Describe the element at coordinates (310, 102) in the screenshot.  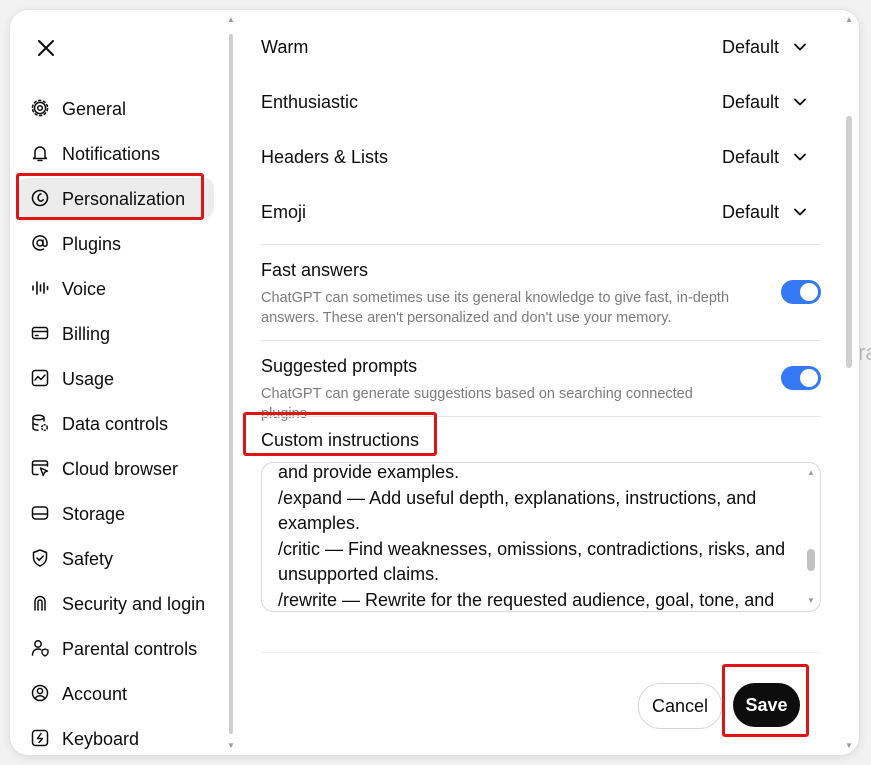
I see `preference-label: Enthusiastic` at that location.